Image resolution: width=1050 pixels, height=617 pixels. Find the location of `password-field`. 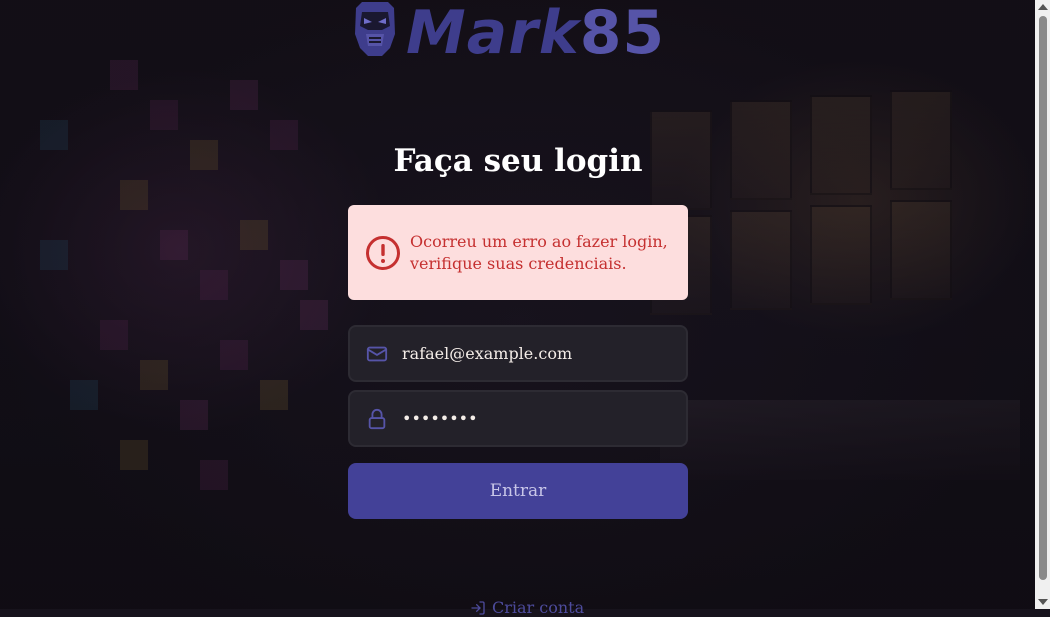

password-field is located at coordinates (518, 418).